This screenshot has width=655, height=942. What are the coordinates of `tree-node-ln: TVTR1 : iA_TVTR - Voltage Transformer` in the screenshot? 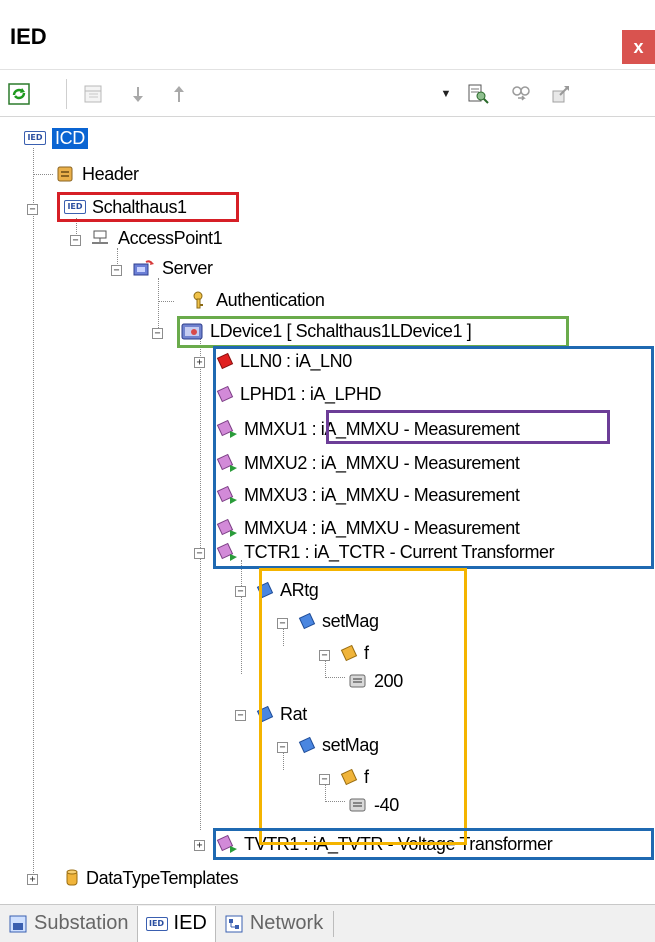 It's located at (384, 844).